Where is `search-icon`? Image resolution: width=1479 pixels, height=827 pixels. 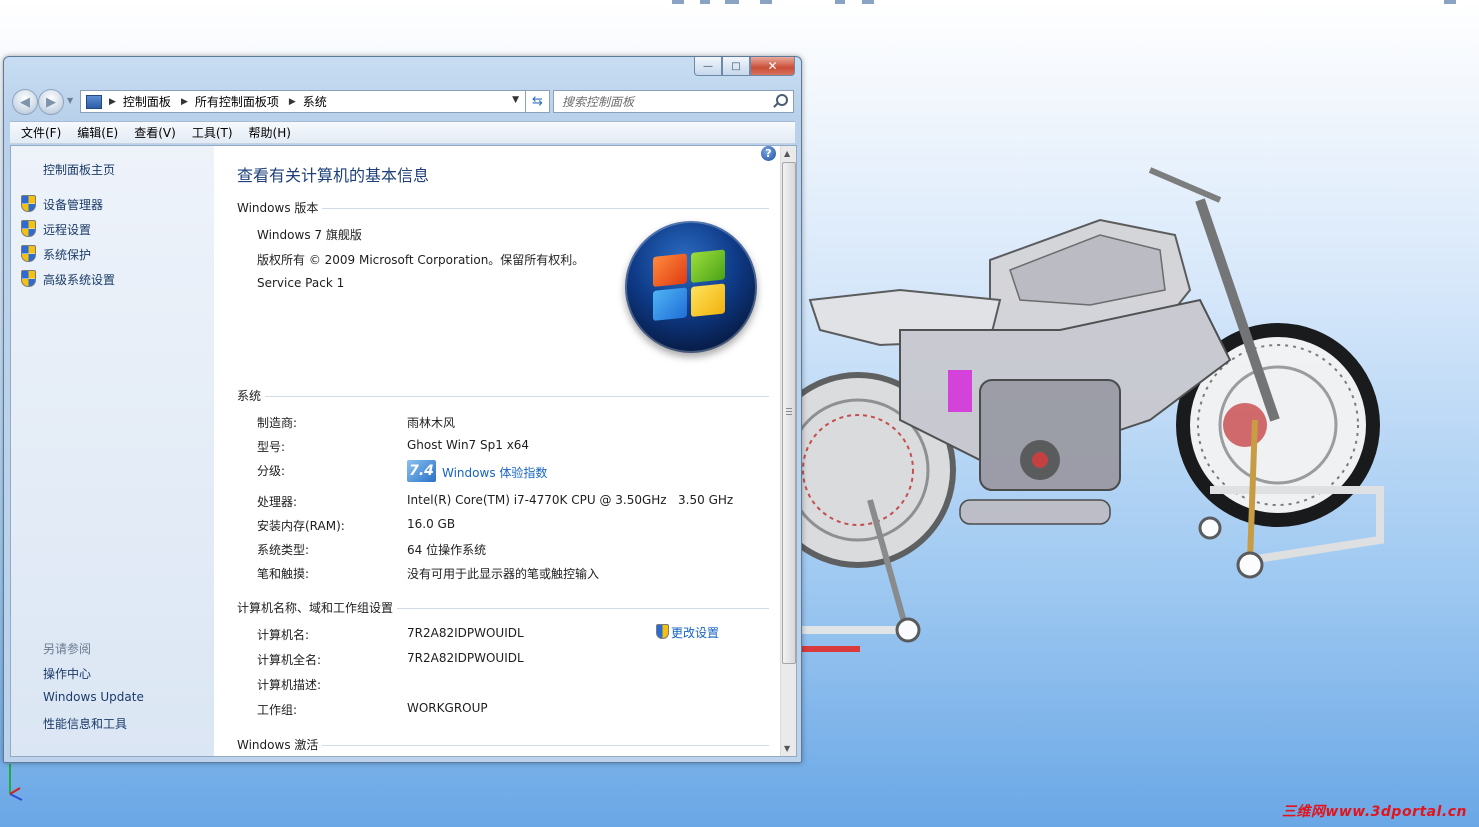 search-icon is located at coordinates (782, 100).